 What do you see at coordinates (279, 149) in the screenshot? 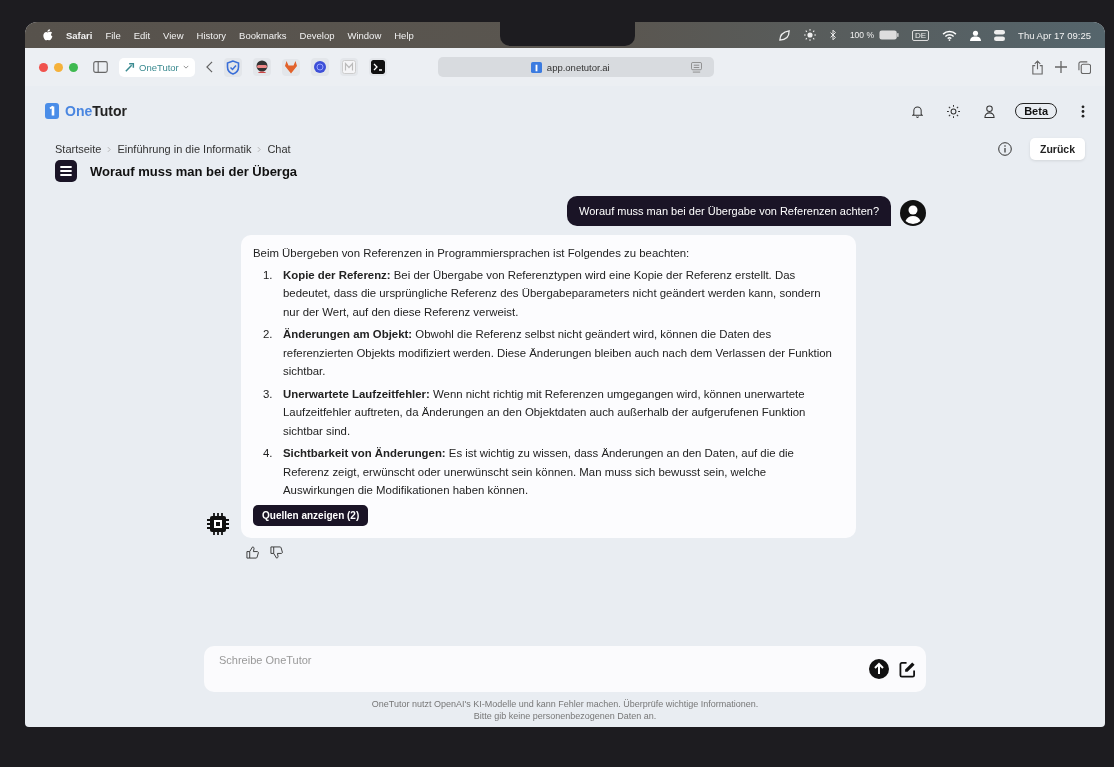
I see `breadcrumb-link: Chat` at bounding box center [279, 149].